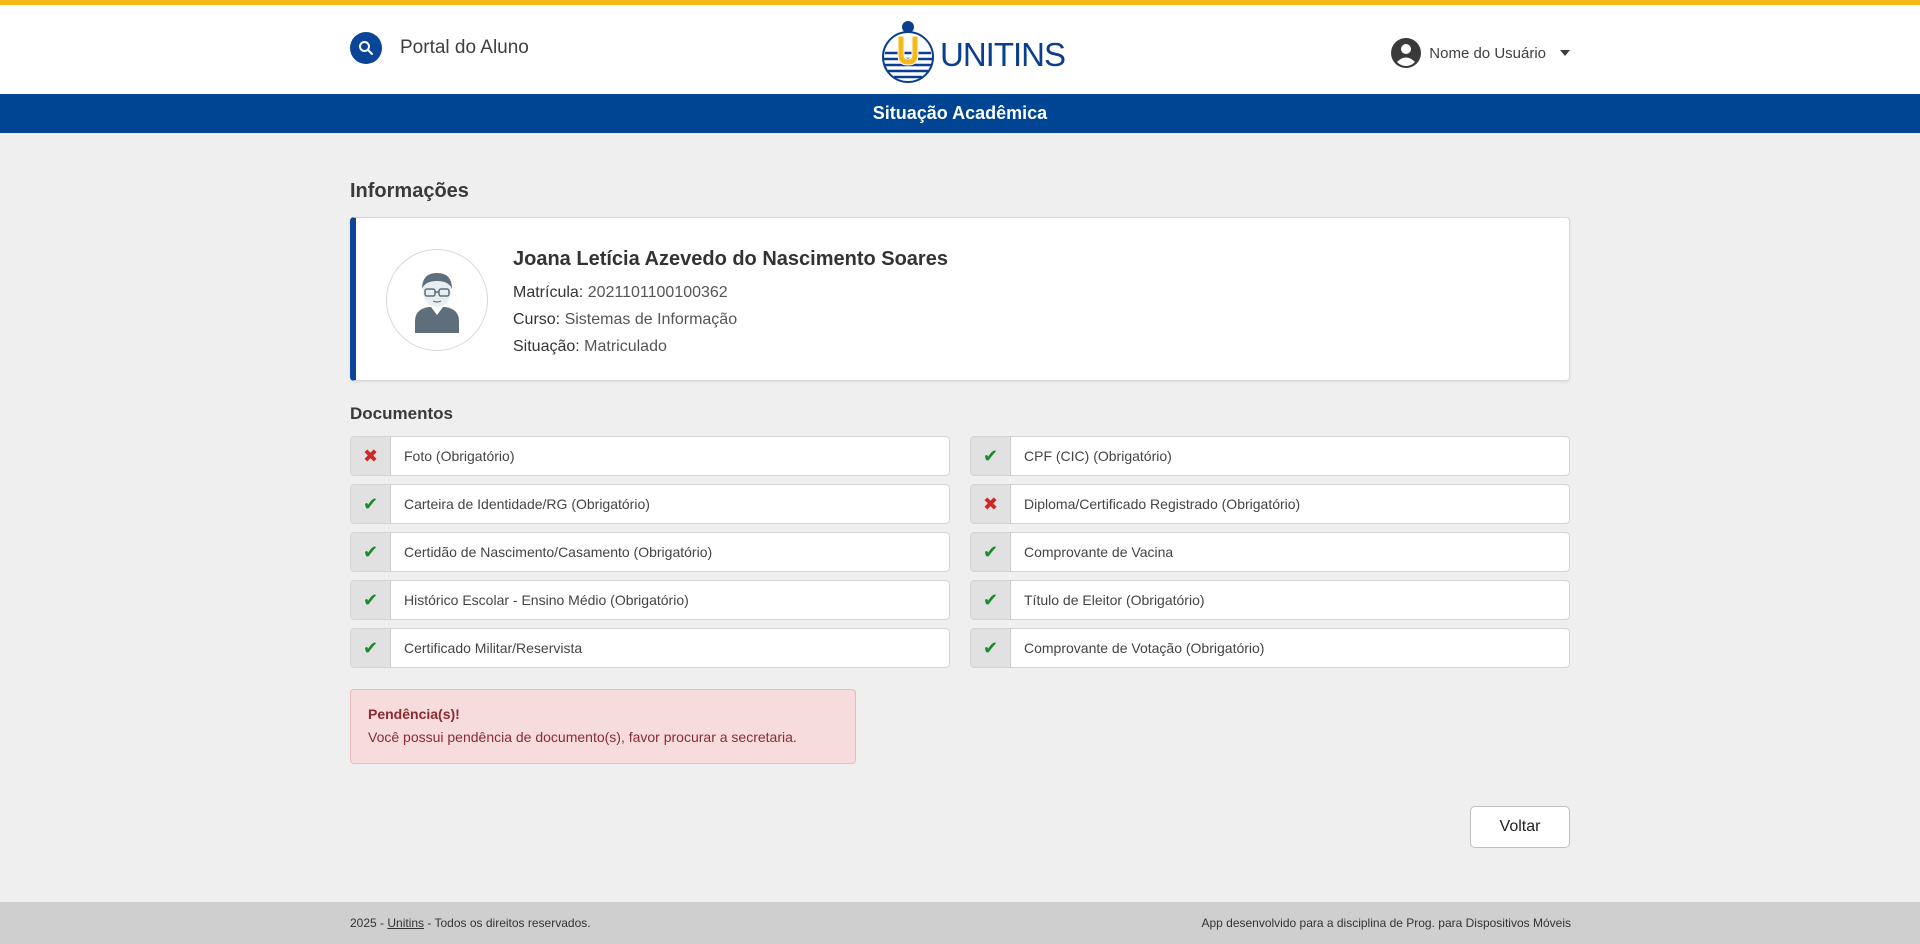 Image resolution: width=1920 pixels, height=944 pixels. Describe the element at coordinates (546, 346) in the screenshot. I see `situacao-label: Situação:` at that location.